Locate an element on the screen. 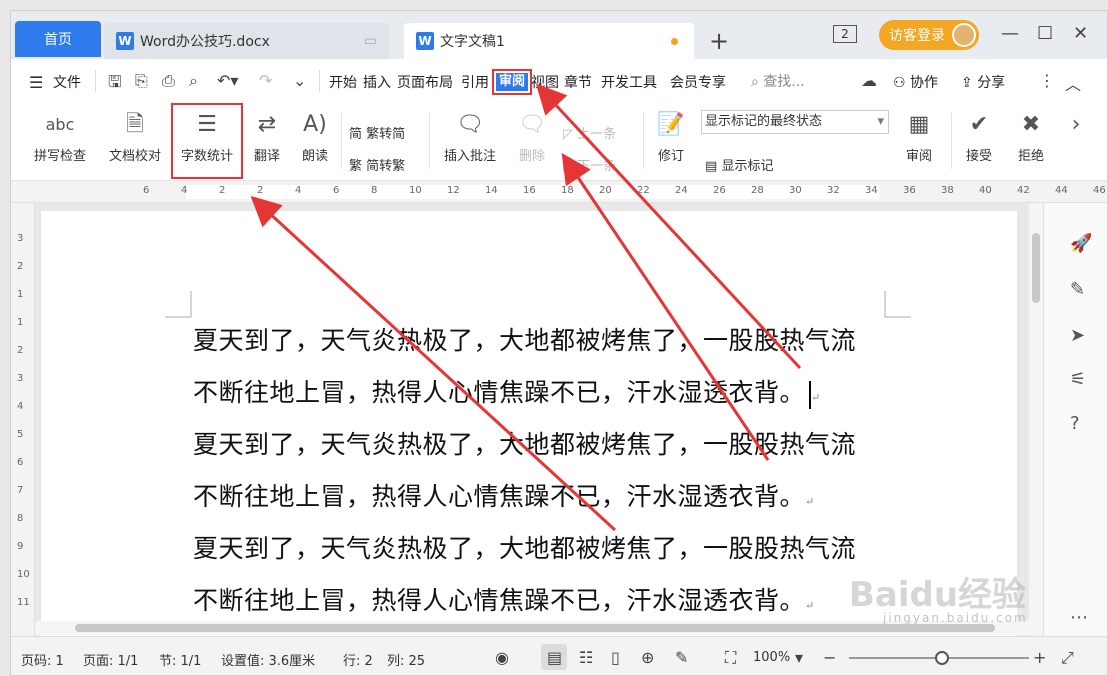  reject-button: ✖ 拒绝 is located at coordinates (1031, 135).